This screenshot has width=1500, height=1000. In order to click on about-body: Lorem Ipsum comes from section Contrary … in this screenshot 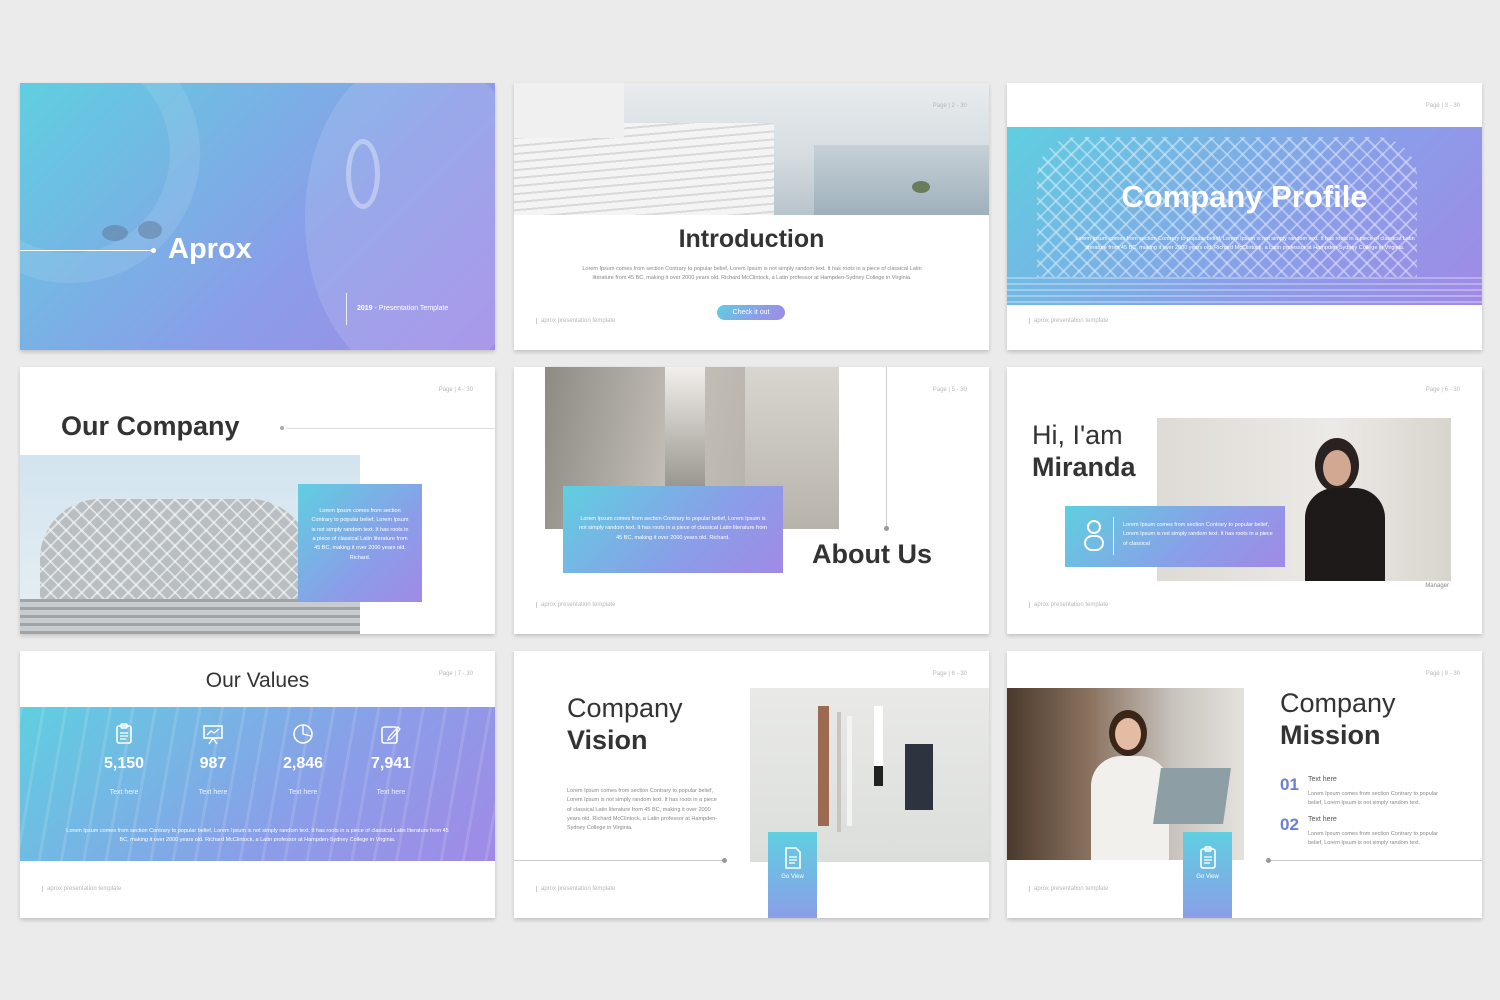, I will do `click(673, 528)`.